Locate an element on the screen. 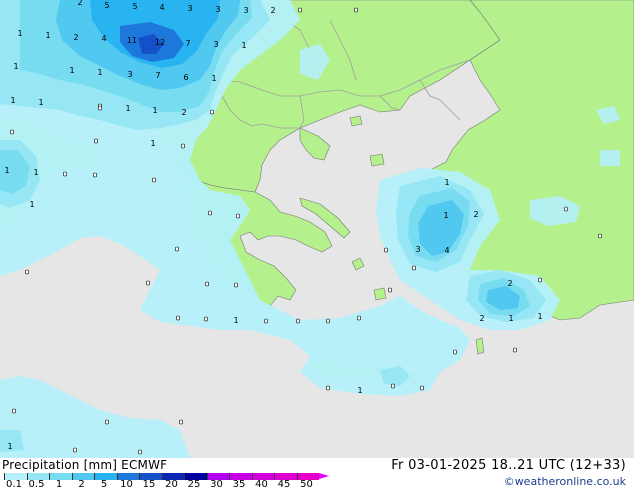 The image size is (634, 490). colorbar-tick-label: 2 is located at coordinates (81, 484).